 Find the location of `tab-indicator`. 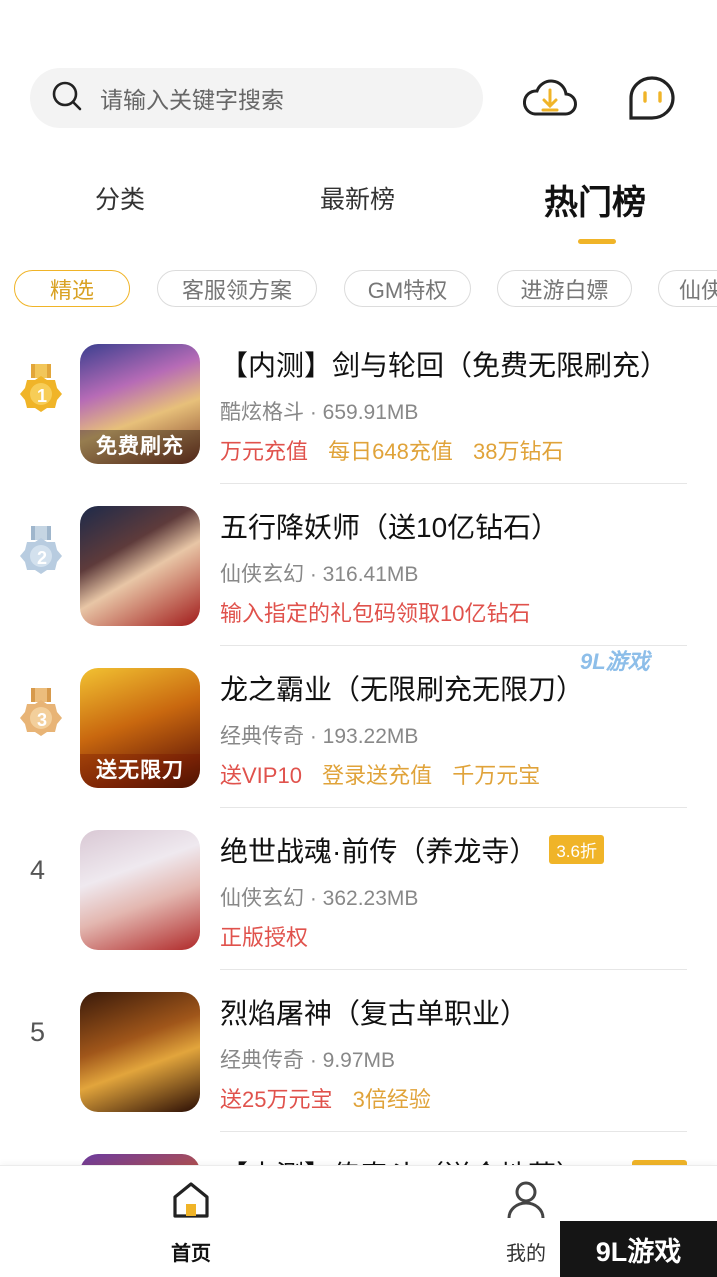

tab-indicator is located at coordinates (597, 241).